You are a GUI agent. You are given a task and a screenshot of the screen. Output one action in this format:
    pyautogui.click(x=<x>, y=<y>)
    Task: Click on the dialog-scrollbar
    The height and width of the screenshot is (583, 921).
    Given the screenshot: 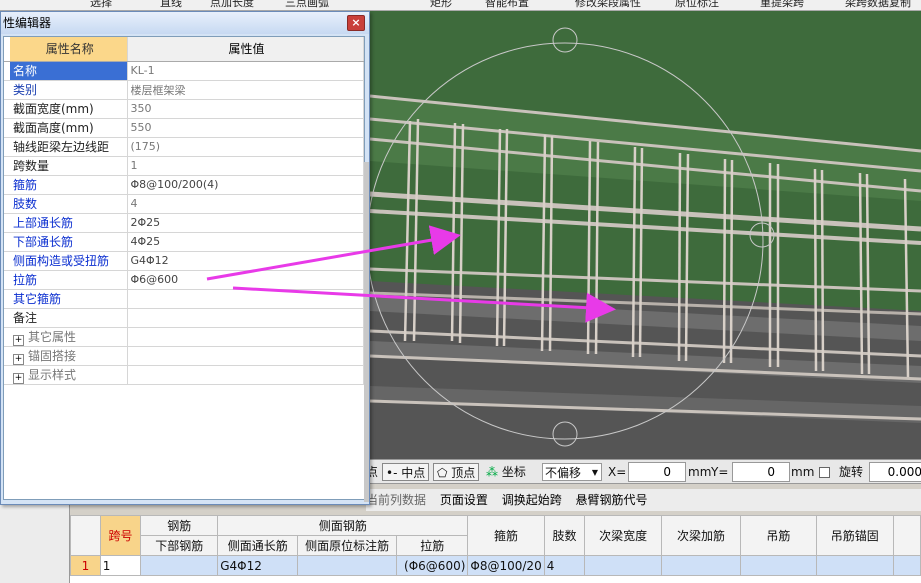 What is the action you would take?
    pyautogui.click(x=366, y=332)
    